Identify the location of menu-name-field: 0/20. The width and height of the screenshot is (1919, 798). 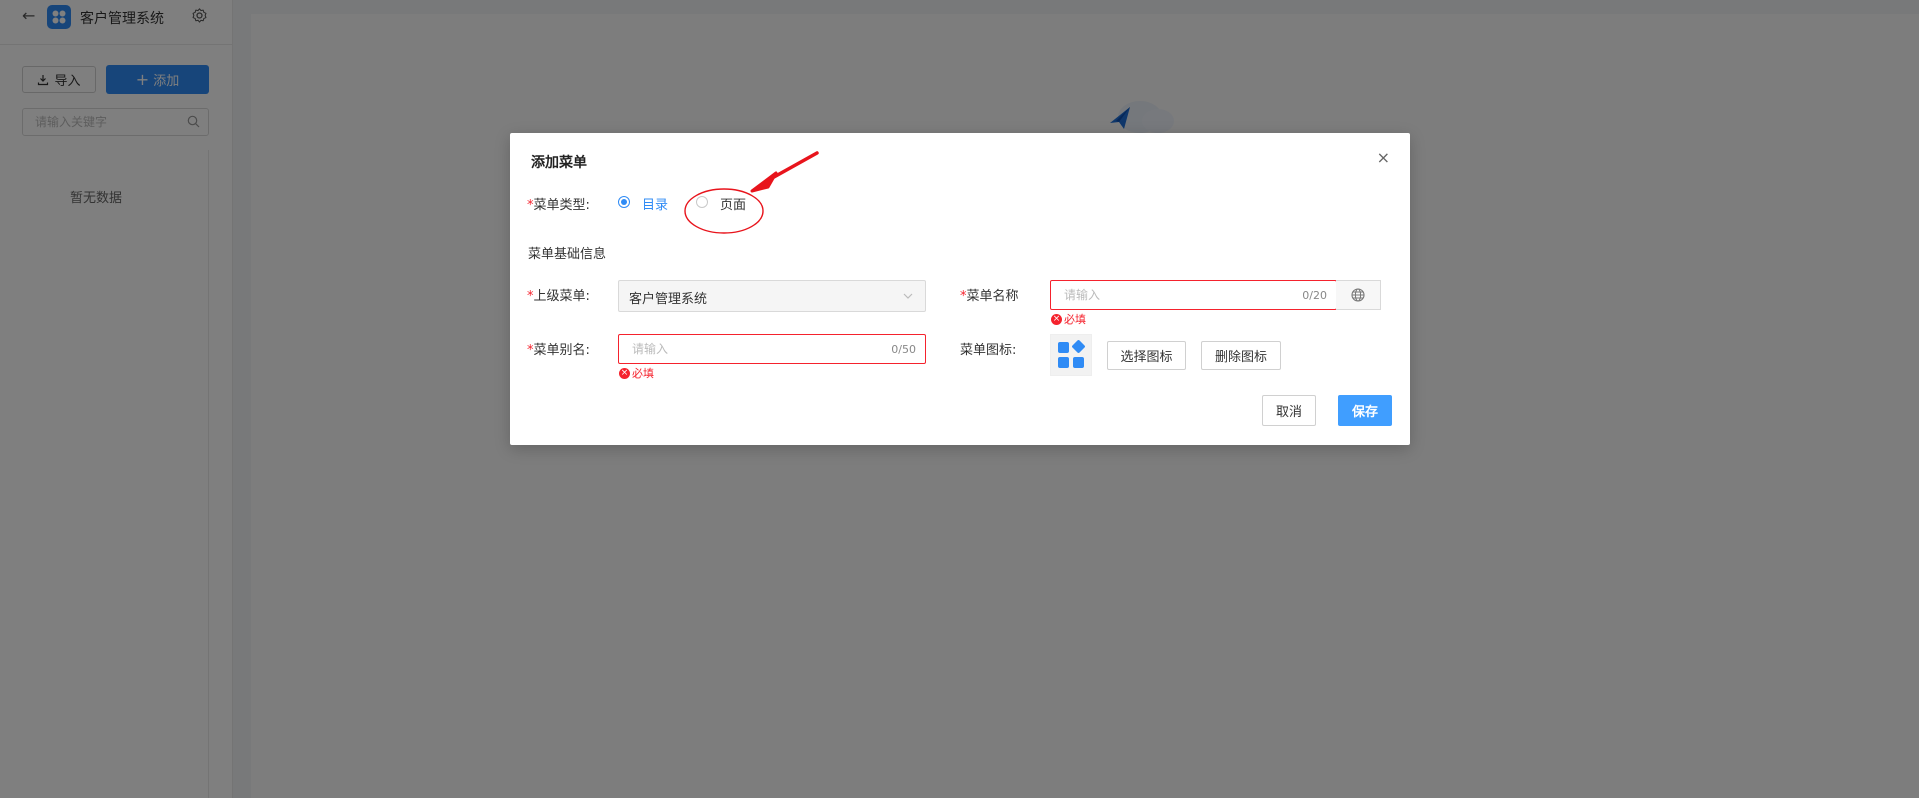
(1193, 295).